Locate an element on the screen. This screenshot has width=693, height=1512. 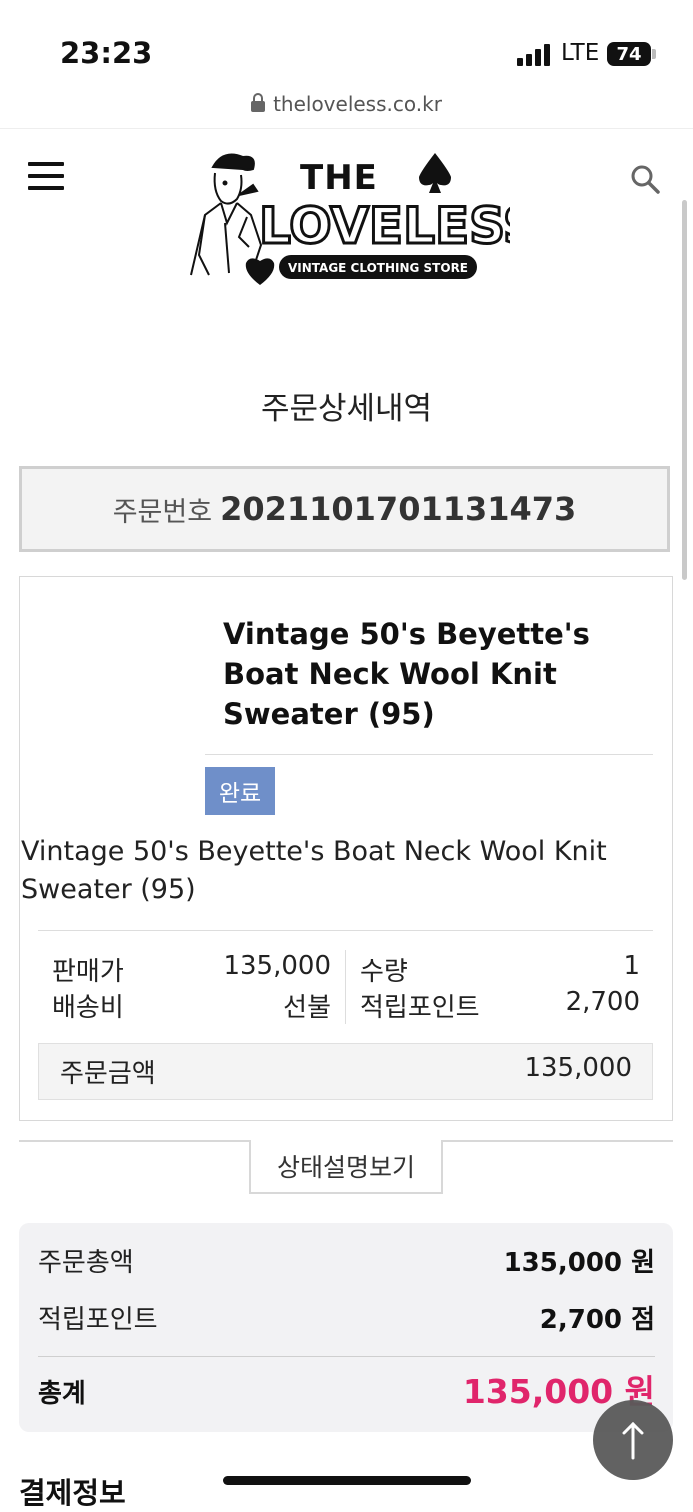
order-number-value: 2021101701131473 is located at coordinates (398, 509).